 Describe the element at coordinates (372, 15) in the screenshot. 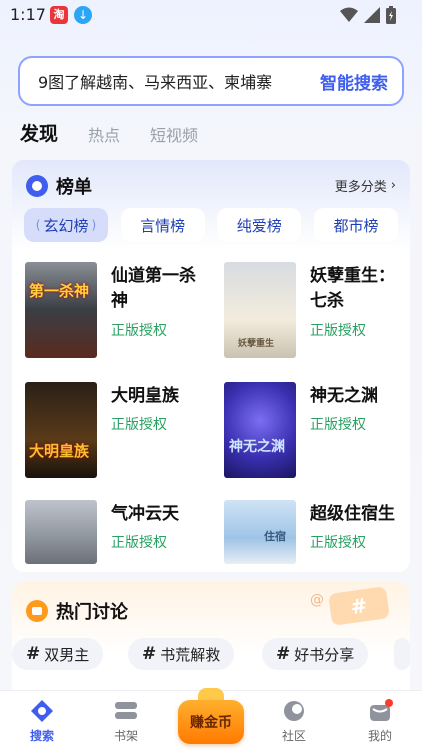

I see `signal-icon` at that location.